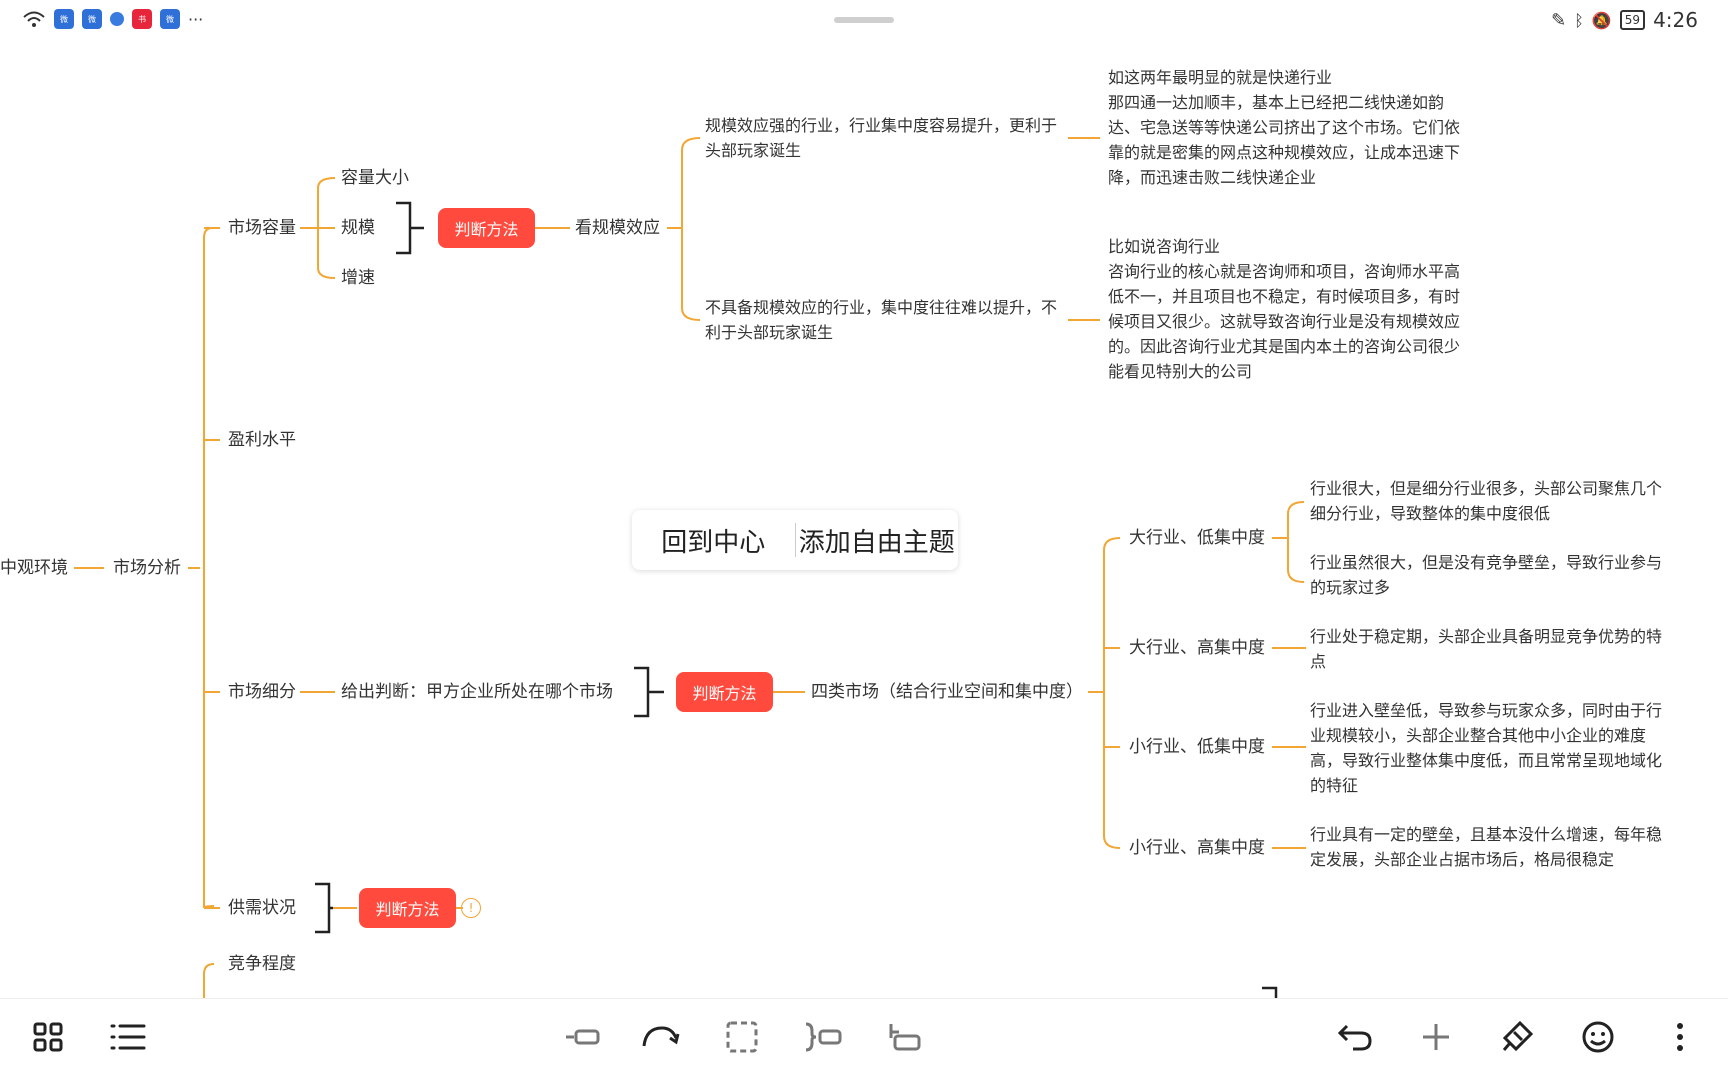  Describe the element at coordinates (262, 440) in the screenshot. I see `profit-level-node: 盈利水平` at that location.